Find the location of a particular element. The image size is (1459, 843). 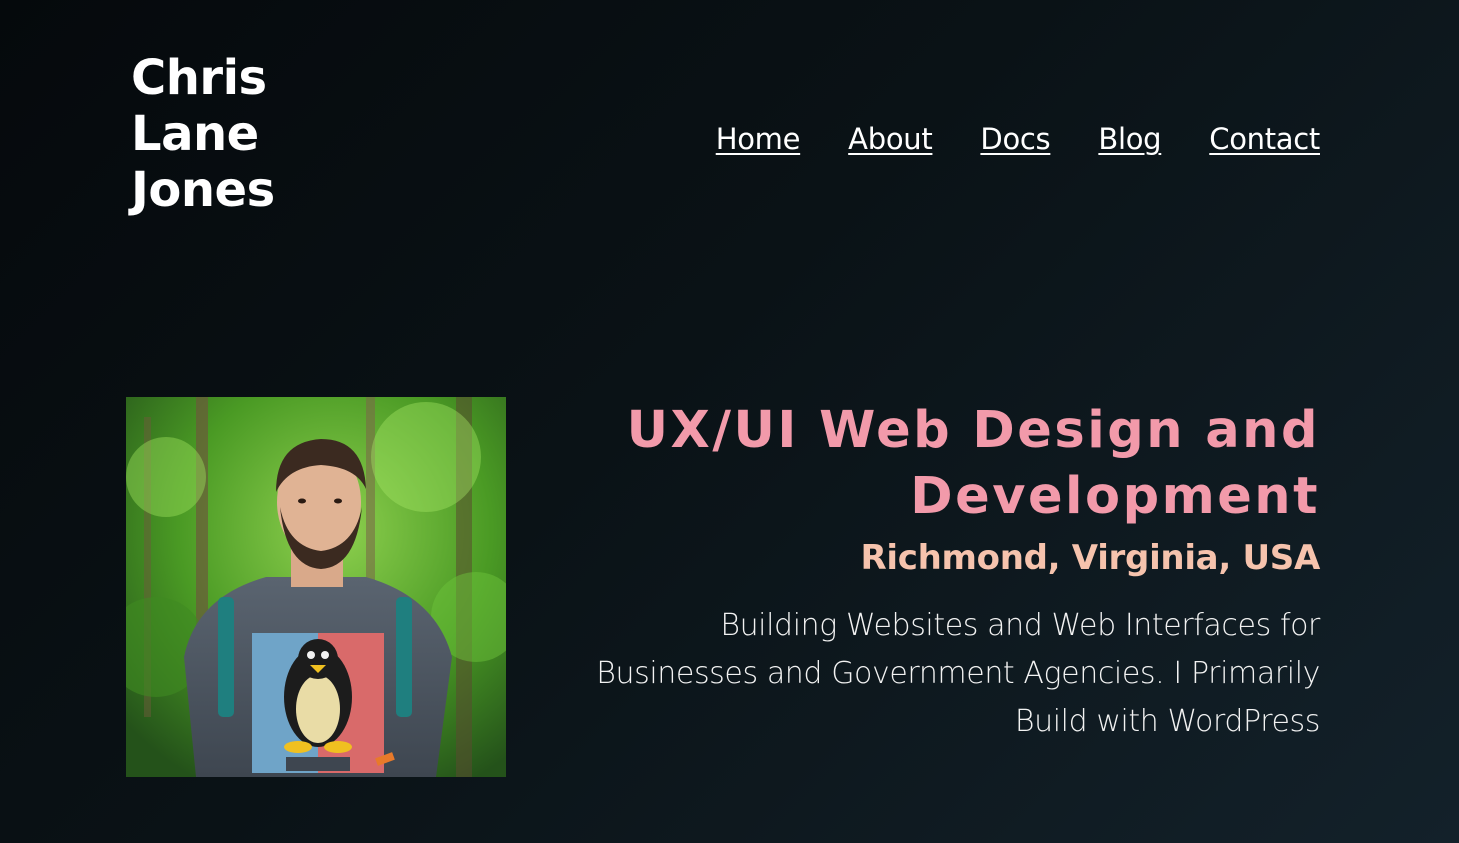

nav-link-about: About is located at coordinates (890, 139).